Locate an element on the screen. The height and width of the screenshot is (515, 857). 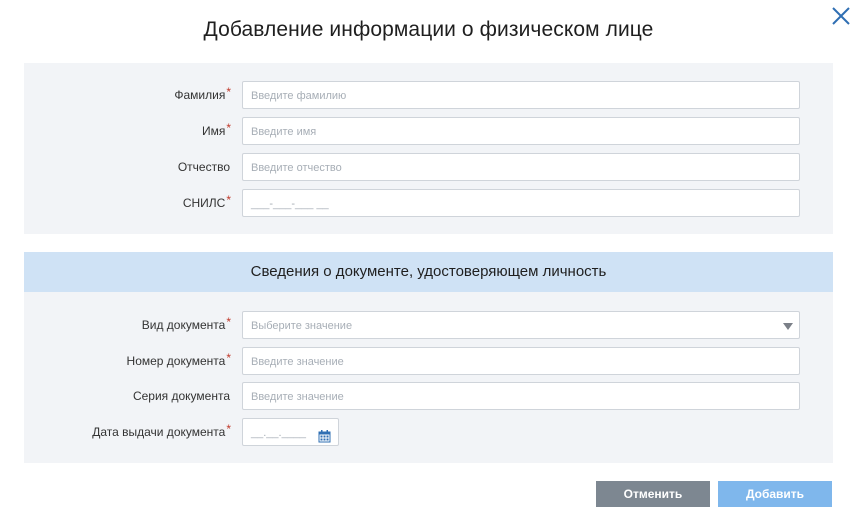
dialog-title: Добавление информации о физическом лице is located at coordinates (428, 29).